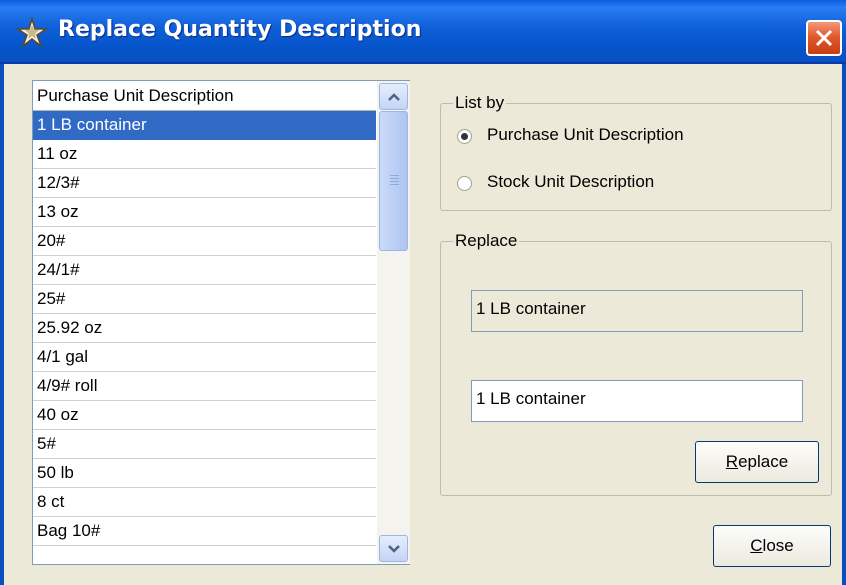  I want to click on close-window-button, so click(824, 38).